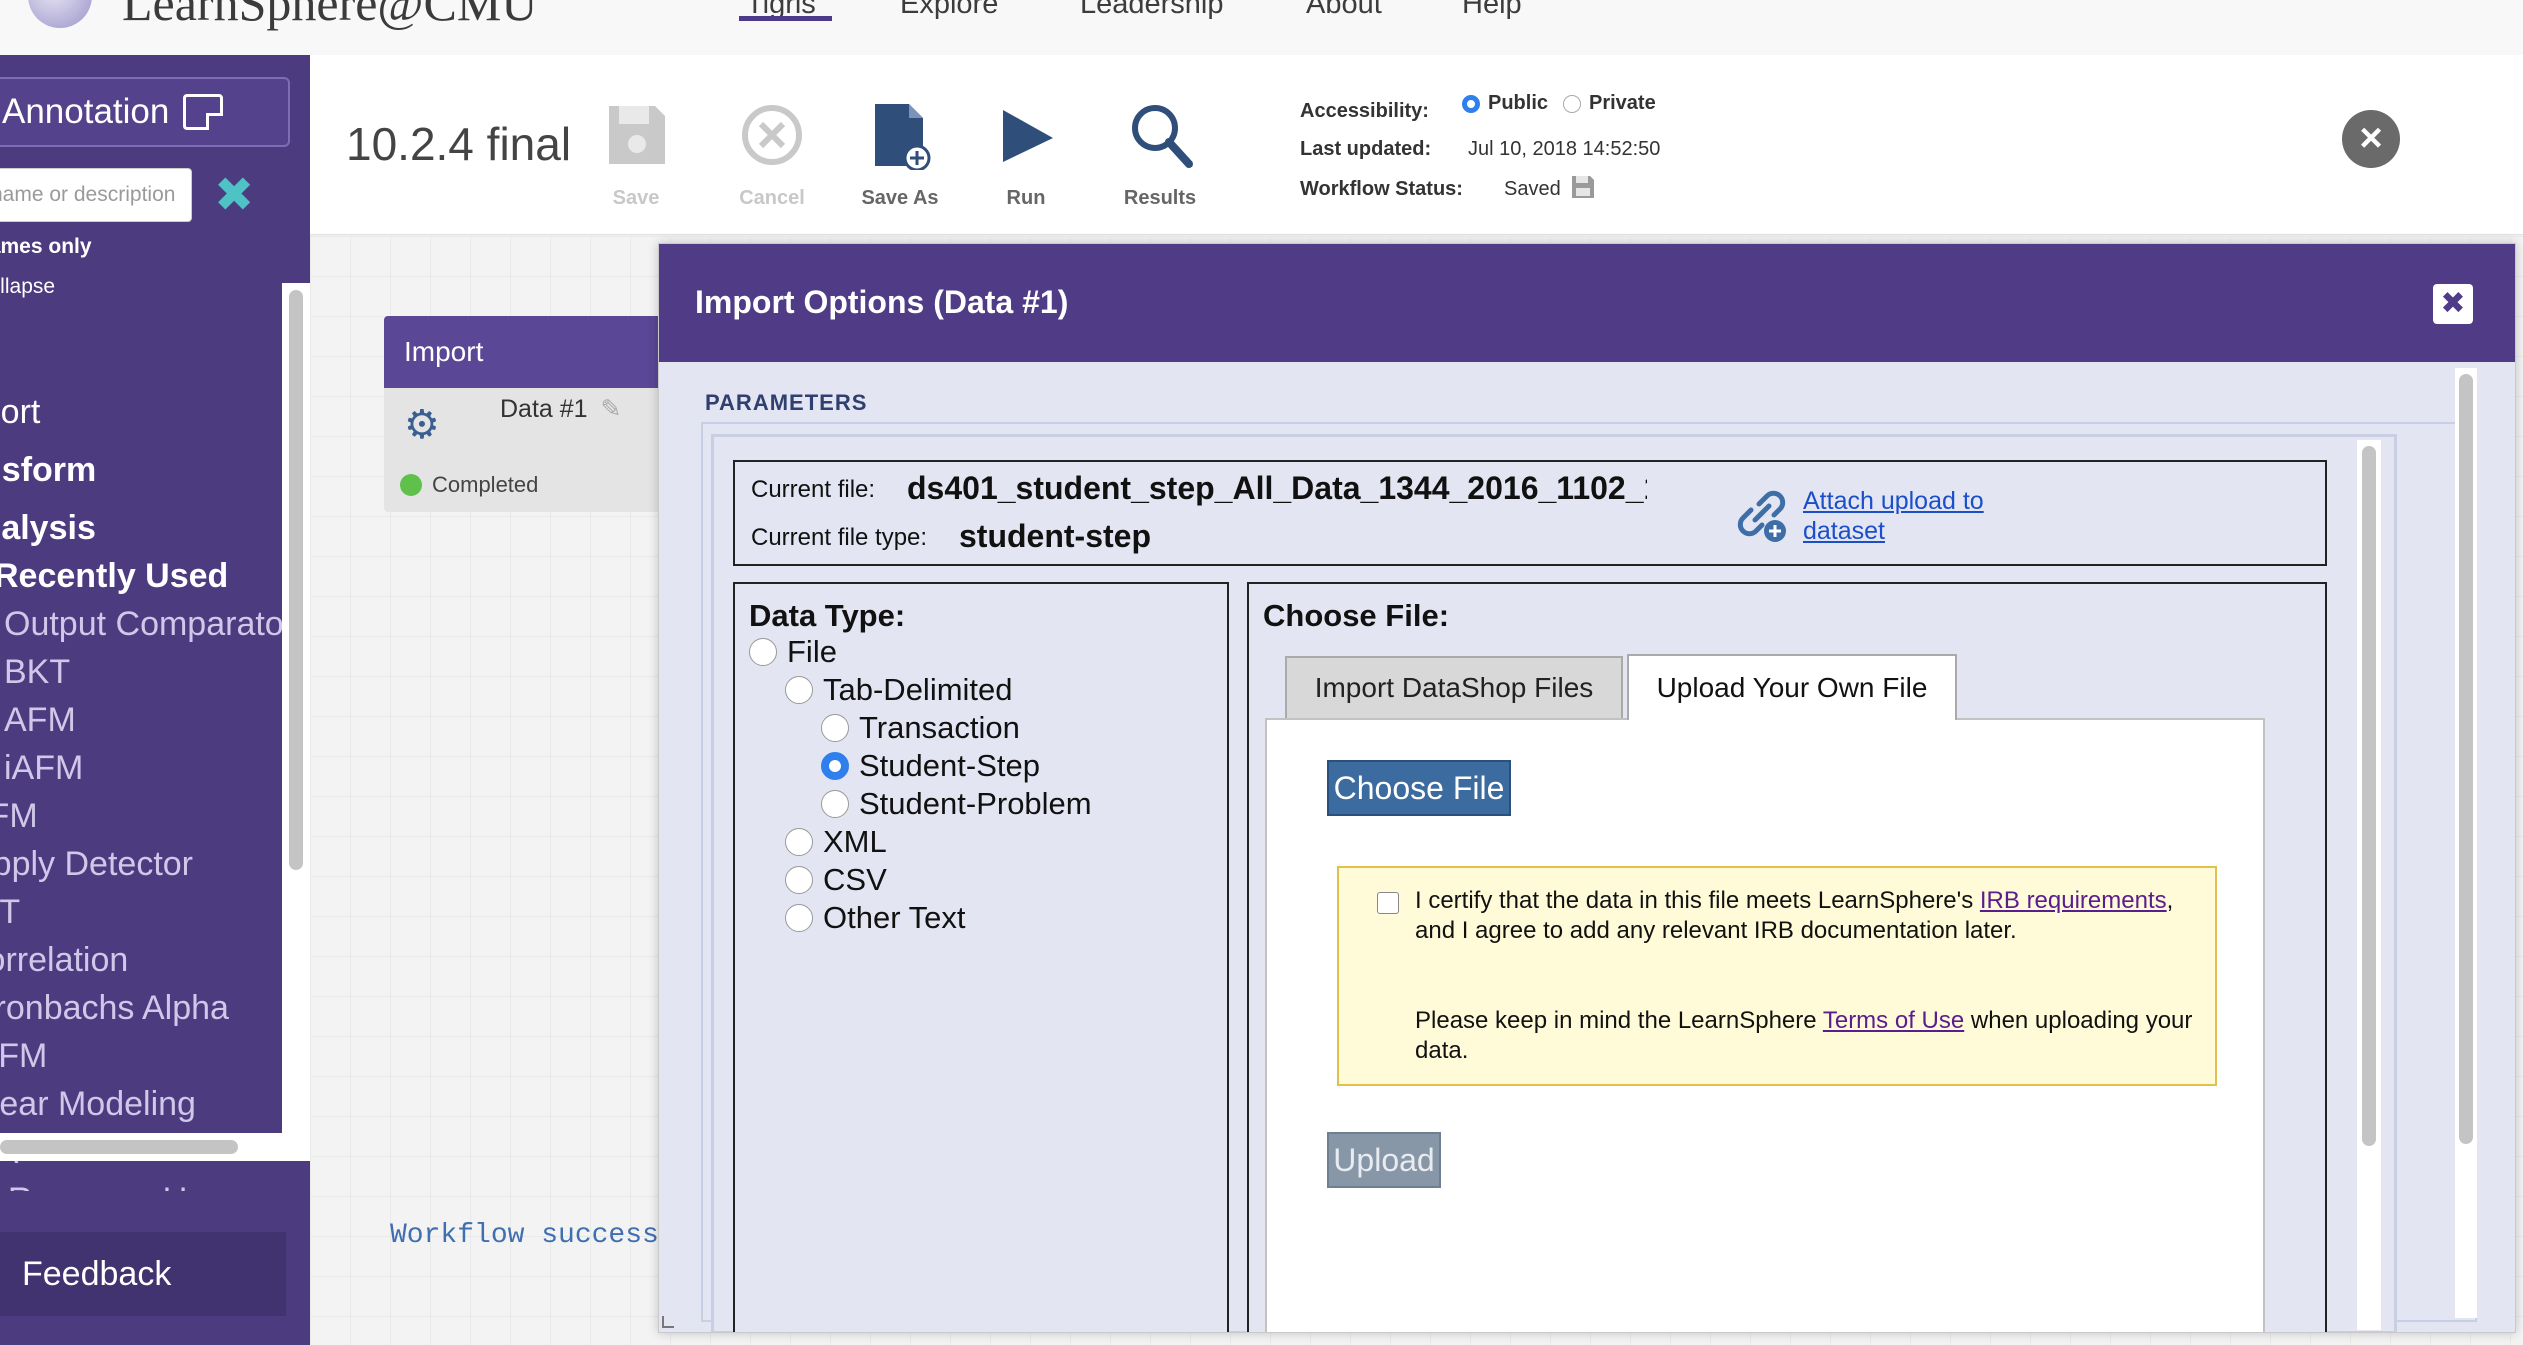  What do you see at coordinates (1760, 515) in the screenshot?
I see `link-plus-icon` at bounding box center [1760, 515].